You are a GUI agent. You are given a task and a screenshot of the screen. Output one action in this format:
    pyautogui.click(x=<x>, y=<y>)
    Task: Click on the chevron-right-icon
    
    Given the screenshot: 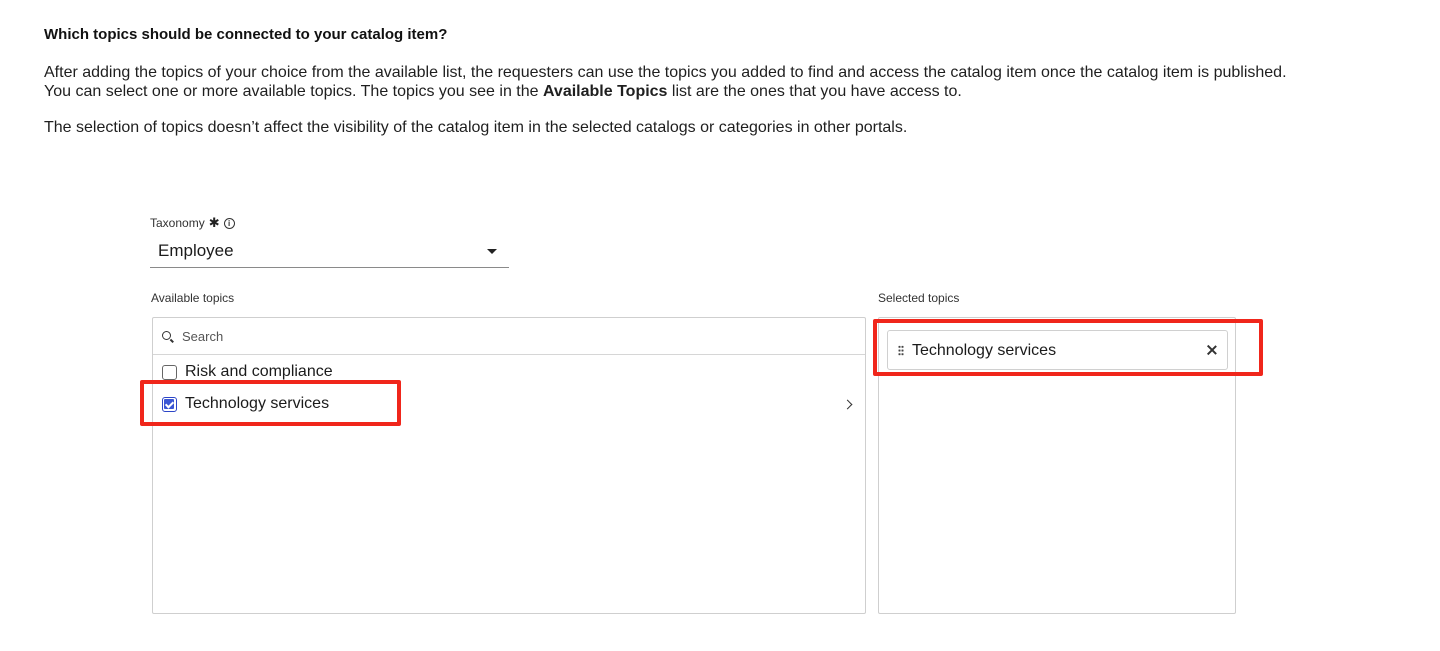 What is the action you would take?
    pyautogui.click(x=847, y=404)
    